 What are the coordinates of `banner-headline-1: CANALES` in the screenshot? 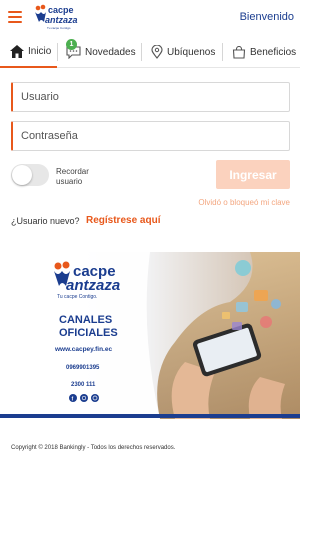 It's located at (85, 320).